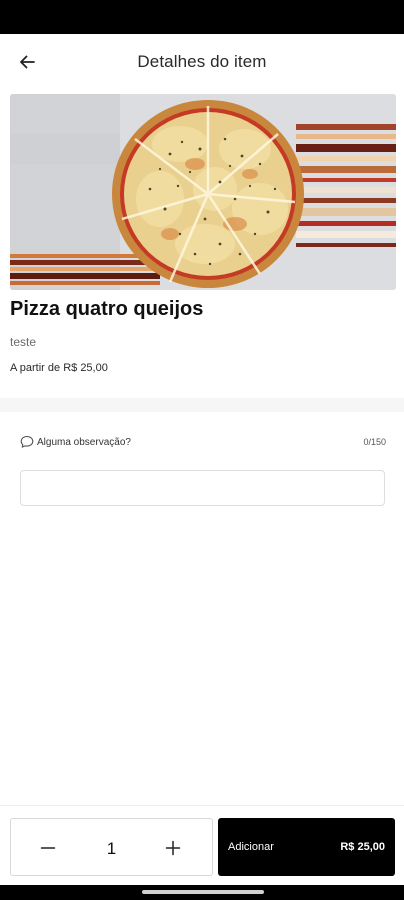 The height and width of the screenshot is (900, 404). Describe the element at coordinates (27, 441) in the screenshot. I see `chat-bubble-icon` at that location.